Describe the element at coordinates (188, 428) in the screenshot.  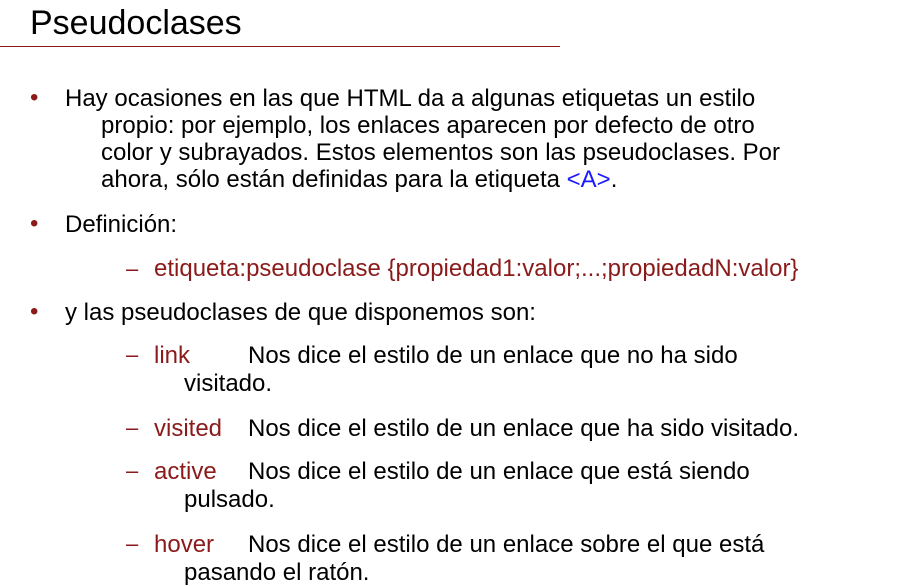
I see `pseudoclass-name: visited` at that location.